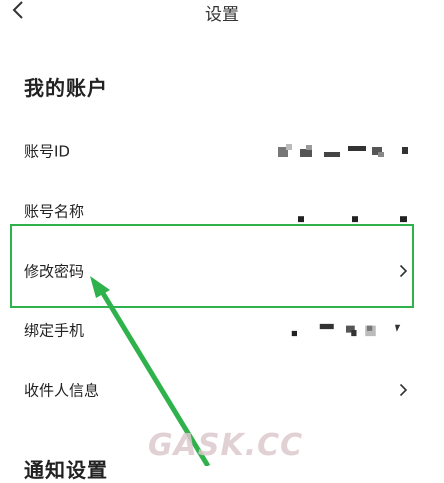  What do you see at coordinates (54, 330) in the screenshot?
I see `row-label-bind-phone: 绑定手机` at bounding box center [54, 330].